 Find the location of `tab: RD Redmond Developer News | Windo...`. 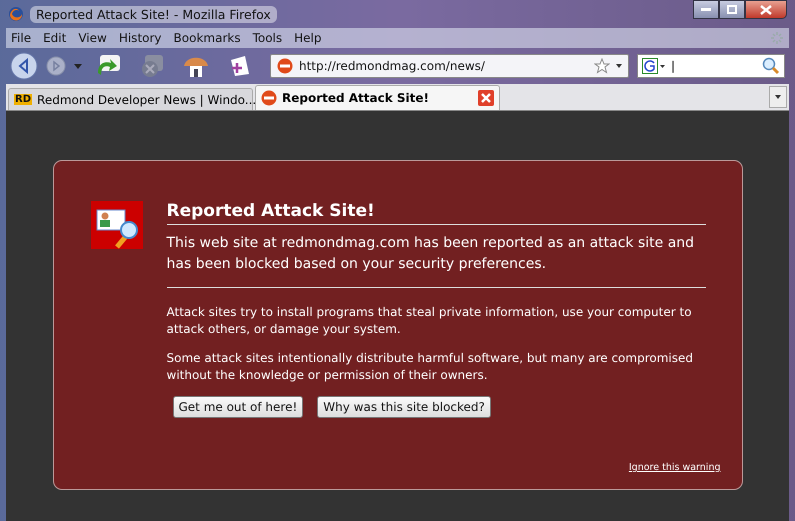

tab: RD Redmond Developer News | Windo... is located at coordinates (130, 99).